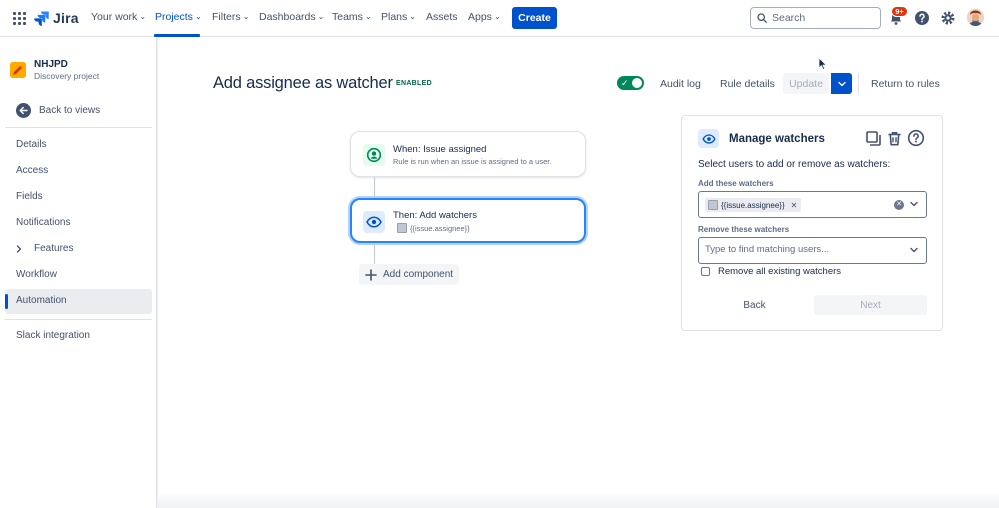 The width and height of the screenshot is (999, 508). I want to click on action-card: Then: Add watchers {{issue.assignee}}, so click(468, 220).